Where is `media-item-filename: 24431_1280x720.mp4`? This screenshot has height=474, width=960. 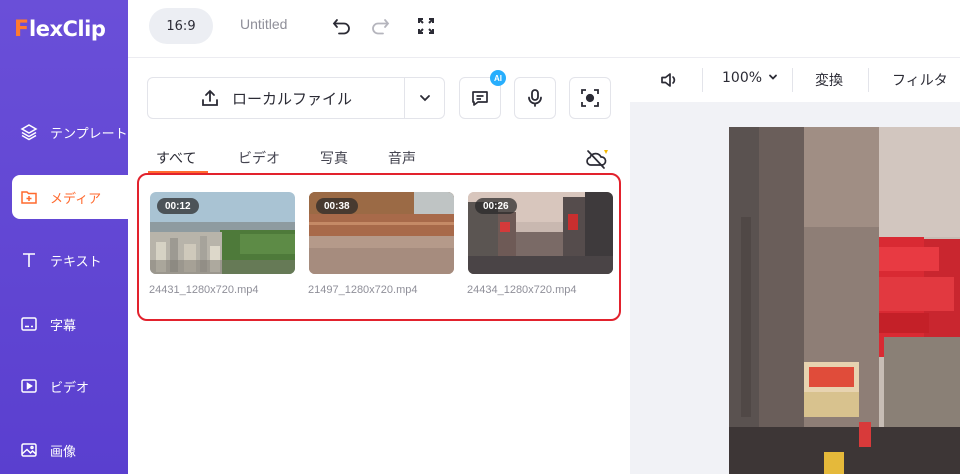
media-item-filename: 24431_1280x720.mp4 is located at coordinates (204, 290).